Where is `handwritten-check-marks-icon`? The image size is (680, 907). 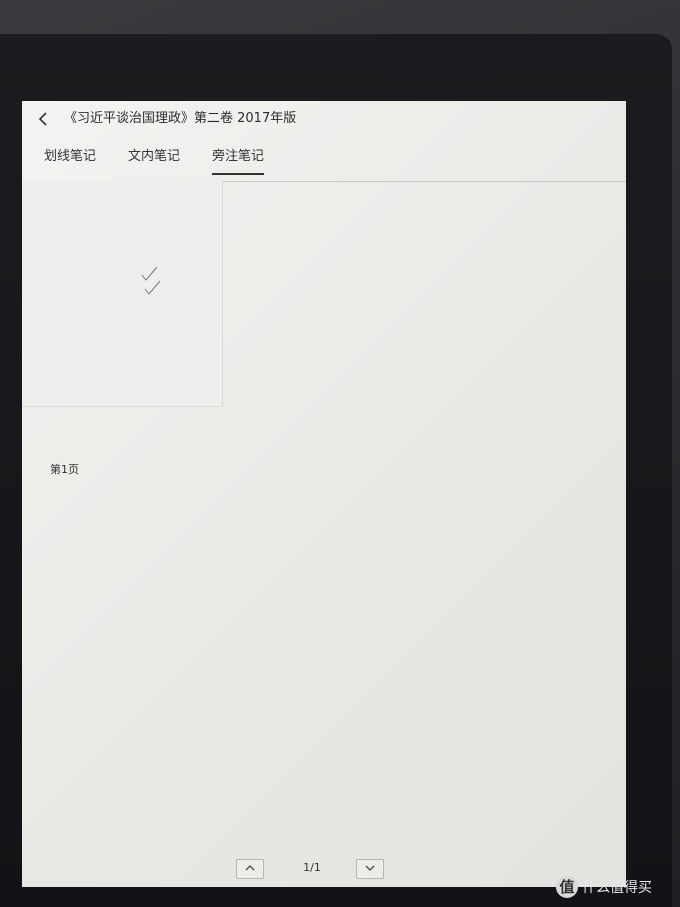 handwritten-check-marks-icon is located at coordinates (151, 280).